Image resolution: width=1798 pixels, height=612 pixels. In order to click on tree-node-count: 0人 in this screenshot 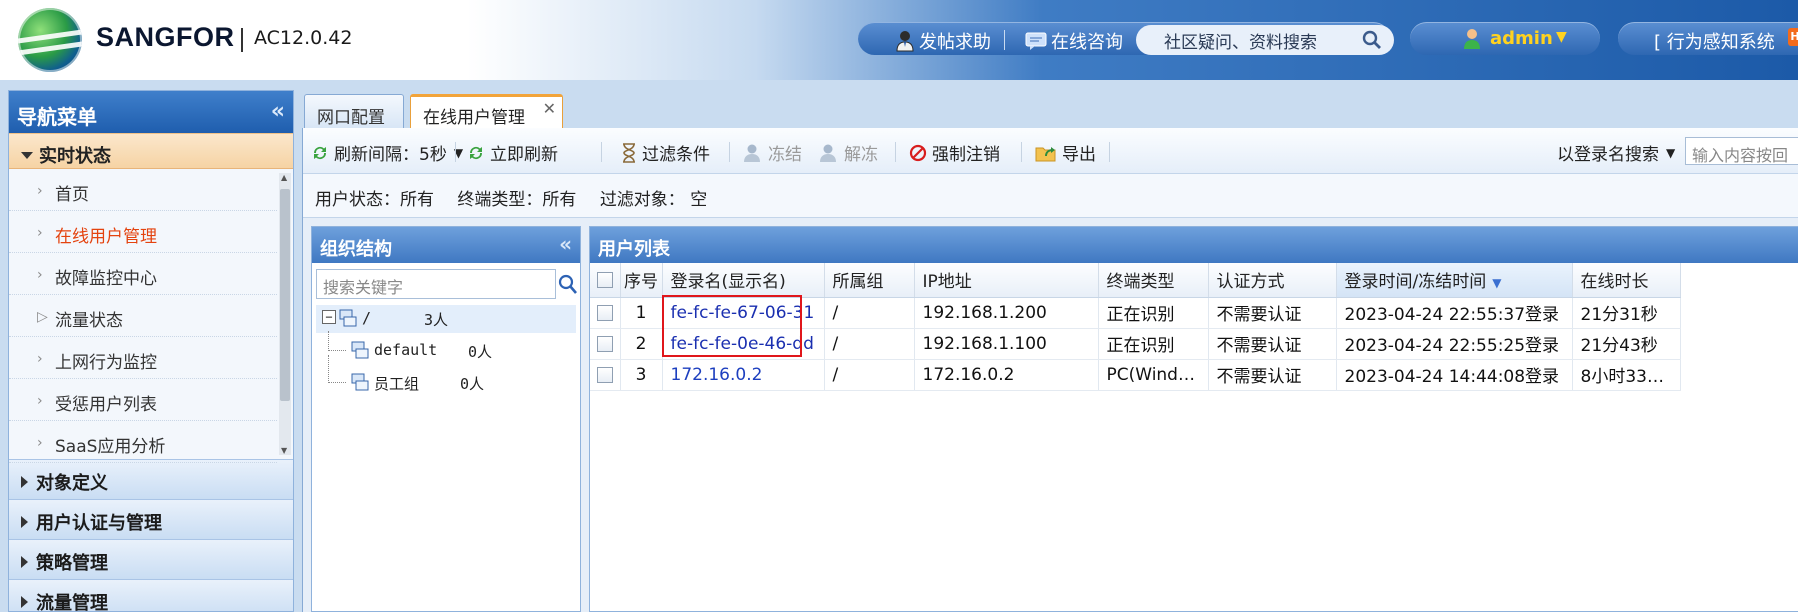, I will do `click(472, 384)`.